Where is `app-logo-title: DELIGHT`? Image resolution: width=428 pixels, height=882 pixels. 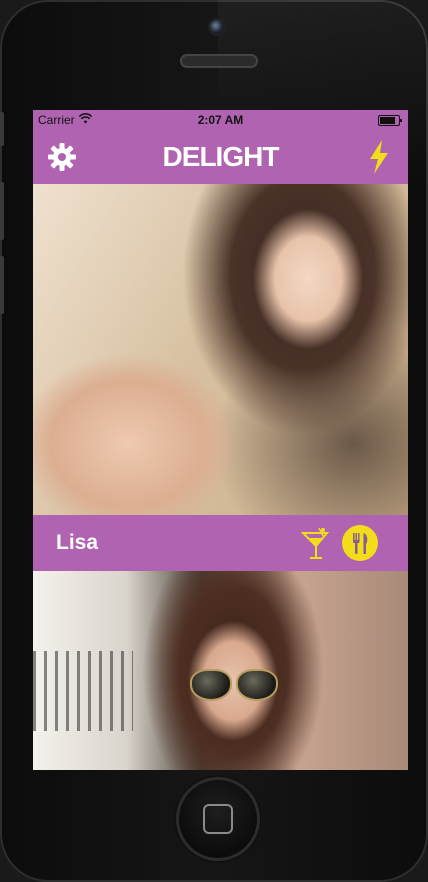
app-logo-title: DELIGHT is located at coordinates (221, 156).